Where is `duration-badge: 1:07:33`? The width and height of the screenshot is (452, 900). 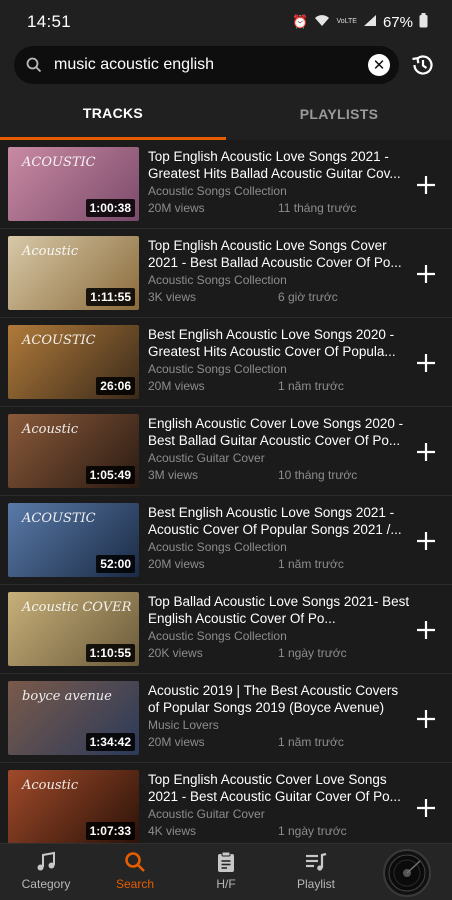 duration-badge: 1:07:33 is located at coordinates (110, 831).